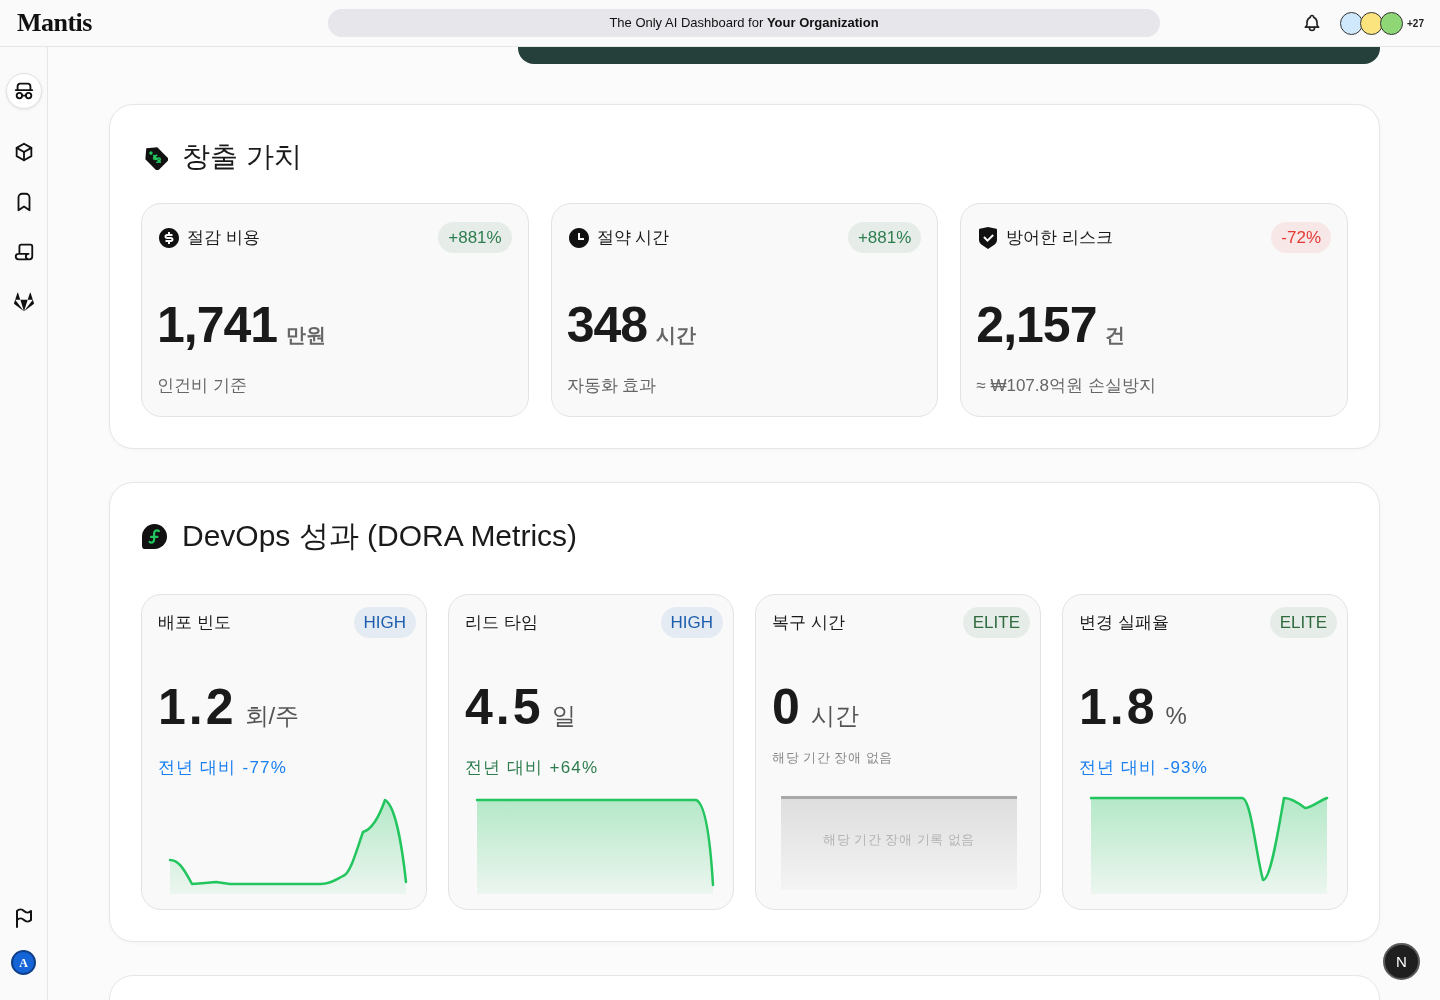 Image resolution: width=1440 pixels, height=1000 pixels. I want to click on metric-value: 1.2, so click(197, 707).